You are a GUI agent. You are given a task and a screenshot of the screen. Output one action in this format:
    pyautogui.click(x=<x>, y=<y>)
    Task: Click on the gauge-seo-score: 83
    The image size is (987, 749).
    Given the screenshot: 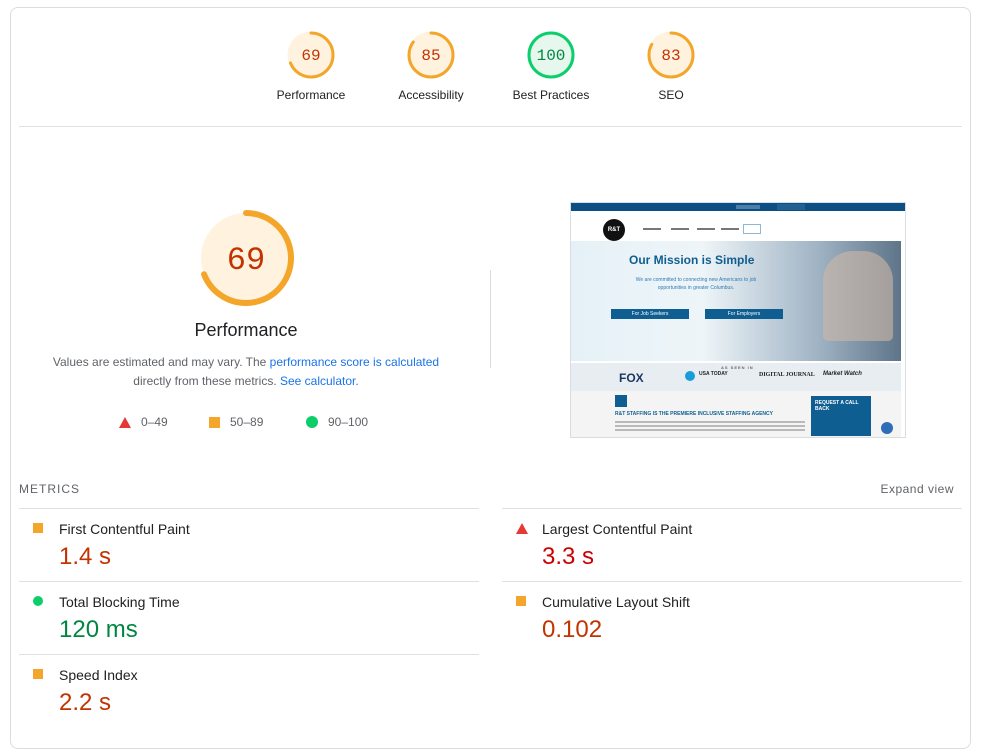 What is the action you would take?
    pyautogui.click(x=670, y=56)
    